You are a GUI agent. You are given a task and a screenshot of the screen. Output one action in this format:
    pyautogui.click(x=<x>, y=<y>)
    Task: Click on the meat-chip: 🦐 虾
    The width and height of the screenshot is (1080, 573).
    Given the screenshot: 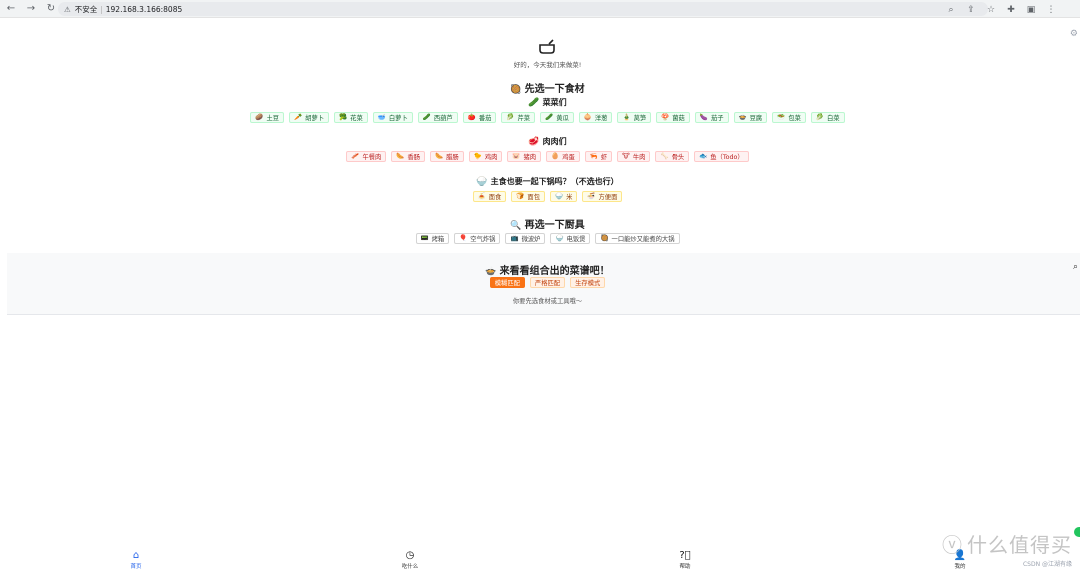 What is the action you would take?
    pyautogui.click(x=598, y=156)
    